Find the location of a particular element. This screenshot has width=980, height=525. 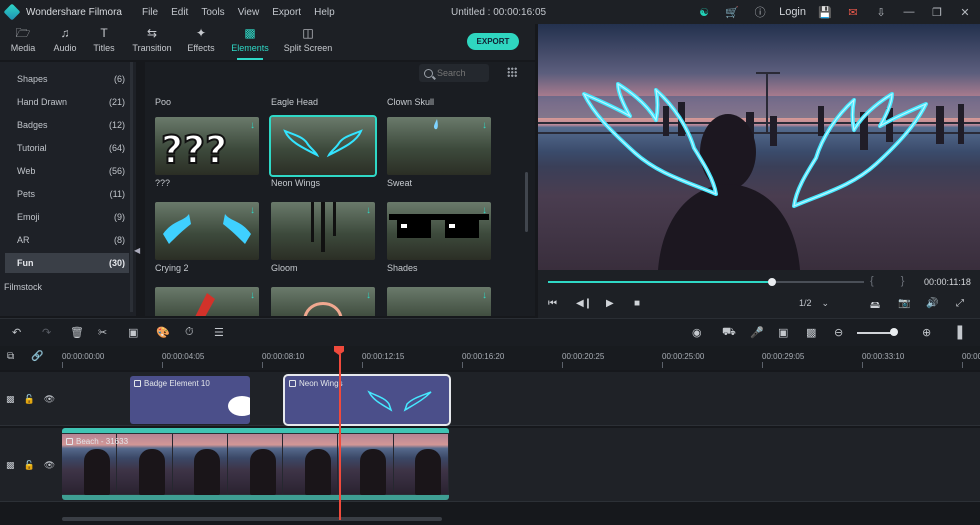

cart-icon: 🛒 is located at coordinates (732, 12).